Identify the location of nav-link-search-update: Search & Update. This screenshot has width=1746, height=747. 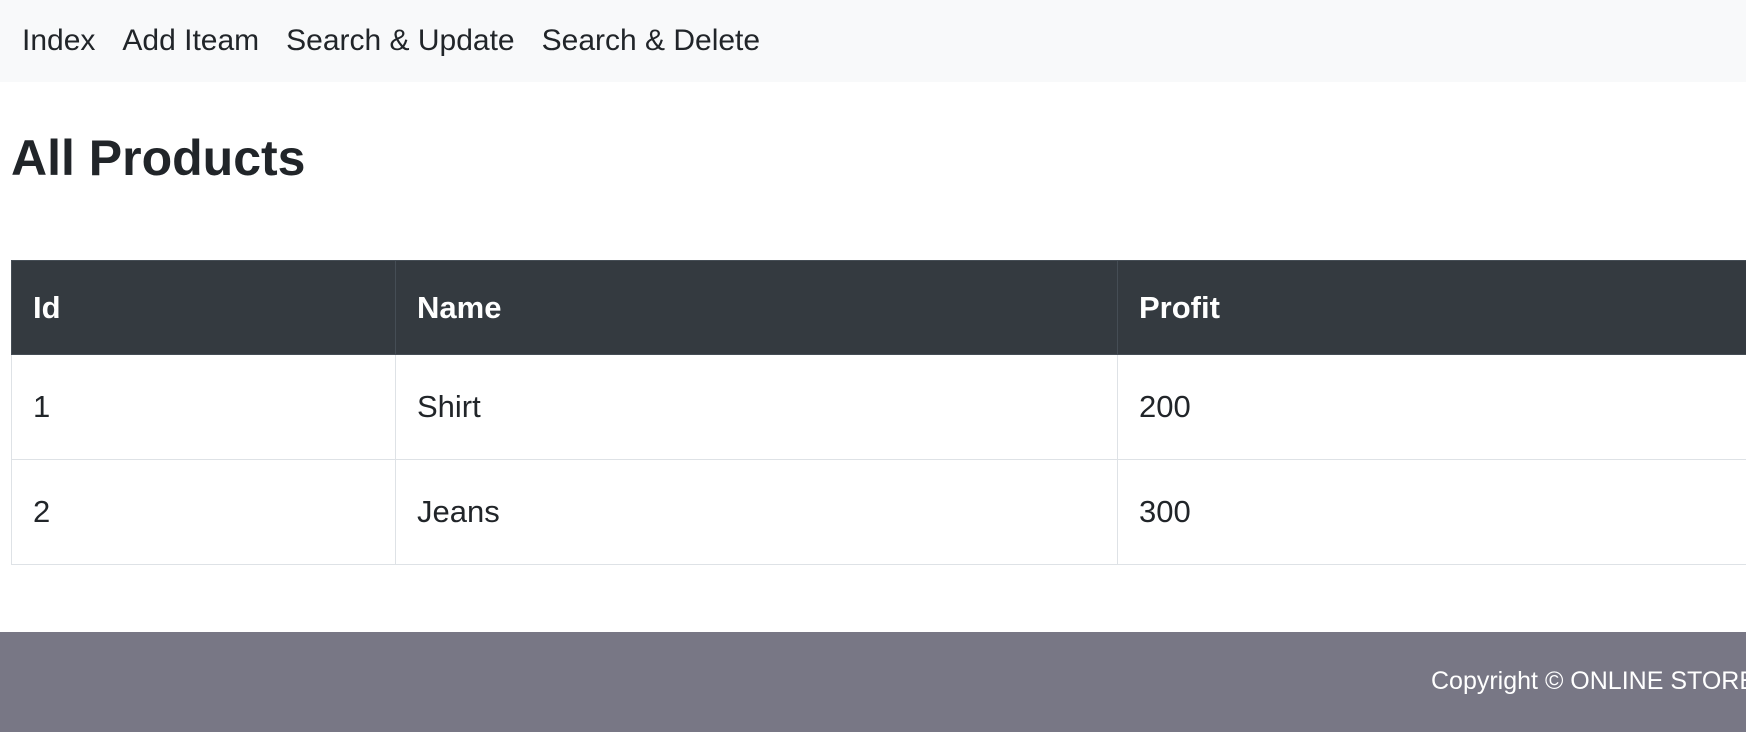
(400, 41).